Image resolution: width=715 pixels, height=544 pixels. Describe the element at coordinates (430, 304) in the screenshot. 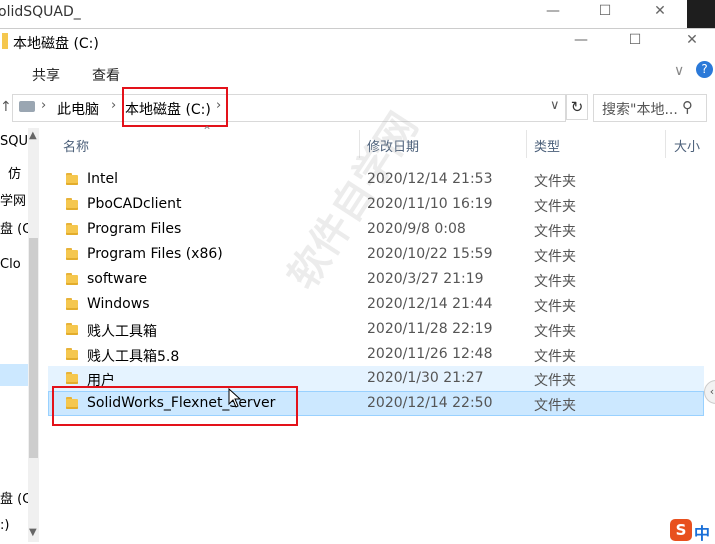

I see `file-date: 2020/12/14 21:44` at that location.